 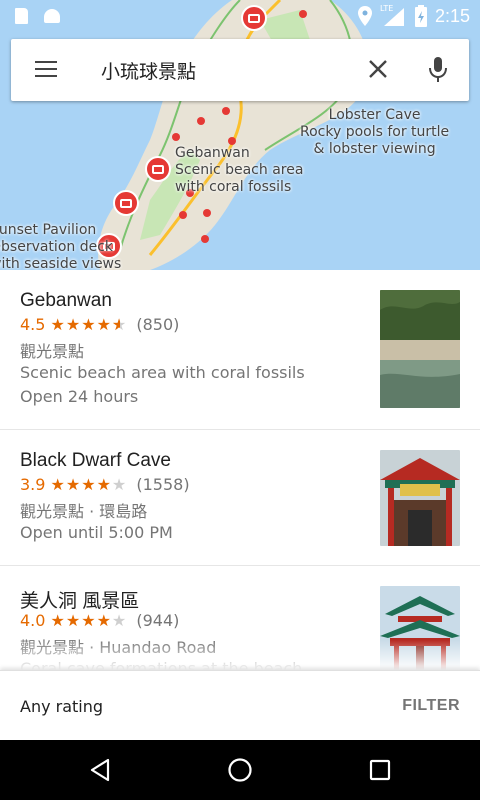 What do you see at coordinates (89, 324) in the screenshot?
I see `star-rating: ★★★★★★` at bounding box center [89, 324].